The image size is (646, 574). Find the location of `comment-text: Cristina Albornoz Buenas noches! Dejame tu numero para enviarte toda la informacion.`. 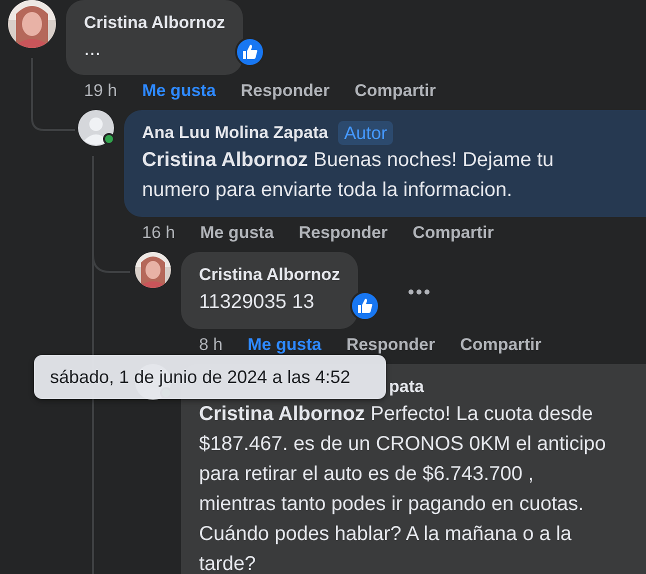

comment-text: Cristina Albornoz Buenas noches! Dejame tu numero para enviarte toda la informacion. is located at coordinates (348, 175).